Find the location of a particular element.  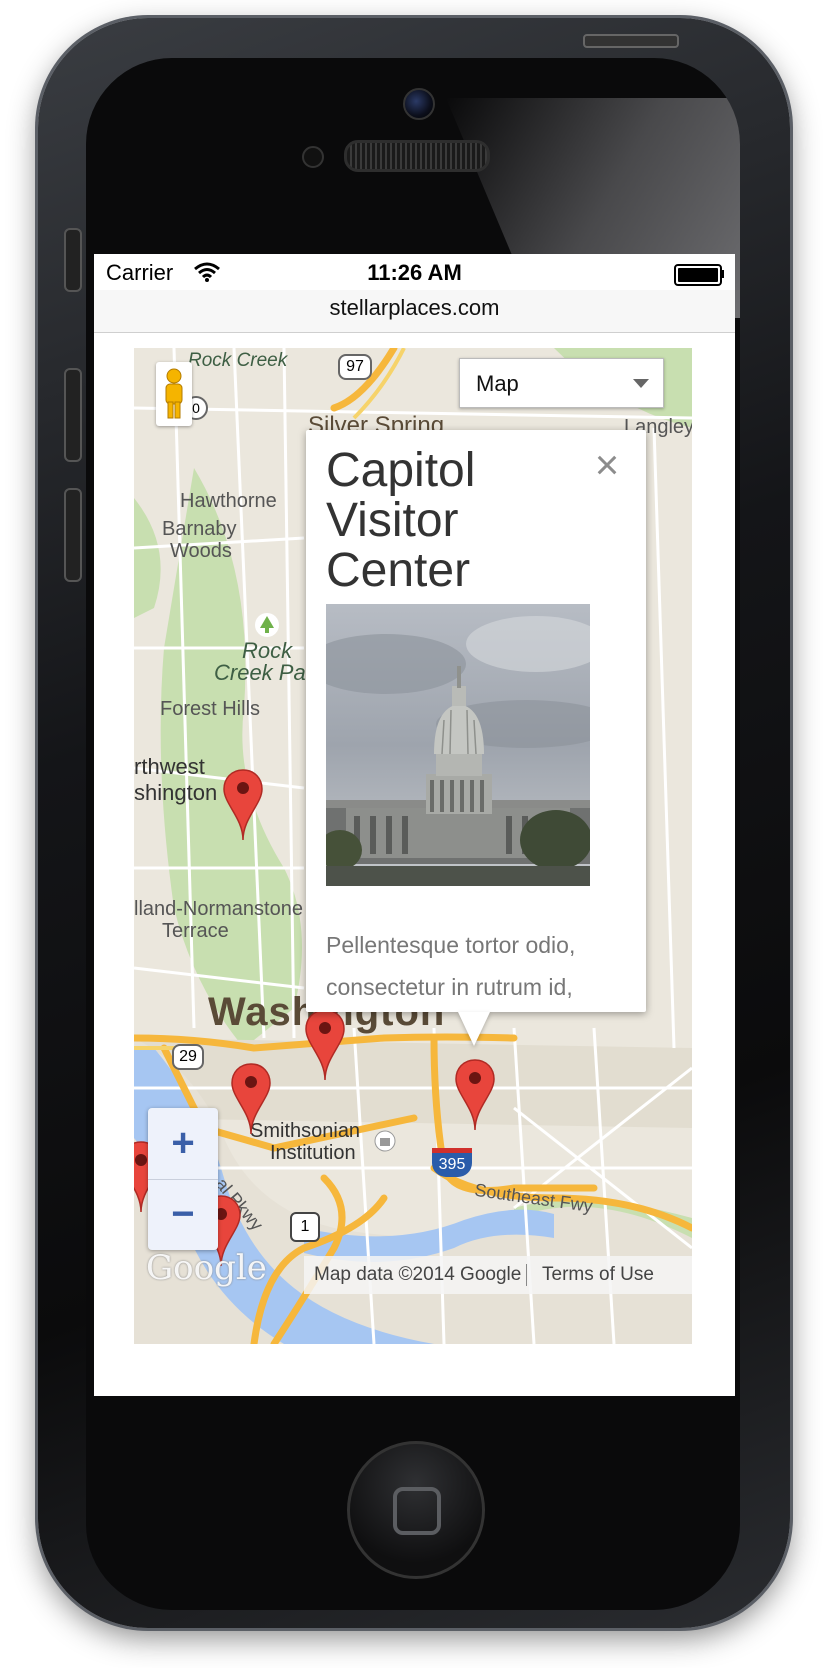

route-shield: 29 is located at coordinates (188, 1057).